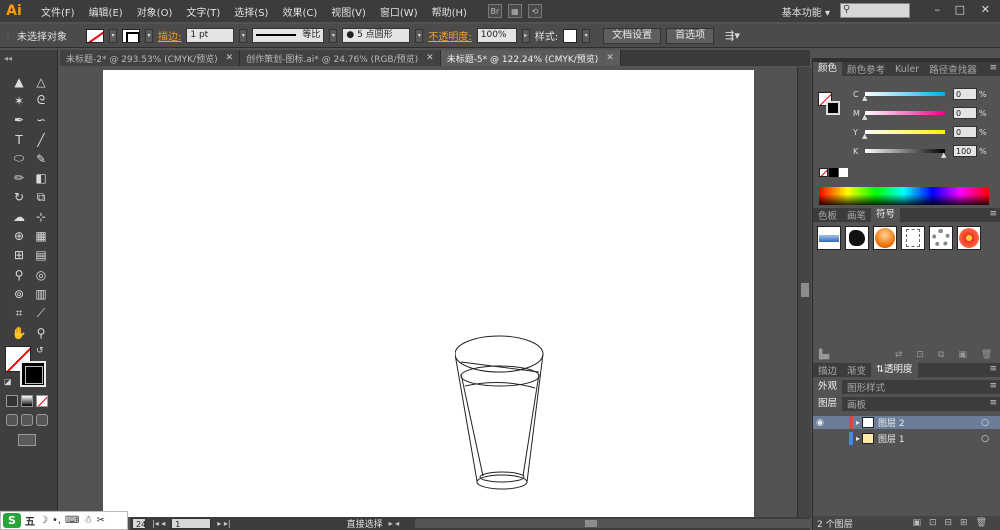 This screenshot has height=530, width=1000. I want to click on minimize-button: –, so click(938, 9).